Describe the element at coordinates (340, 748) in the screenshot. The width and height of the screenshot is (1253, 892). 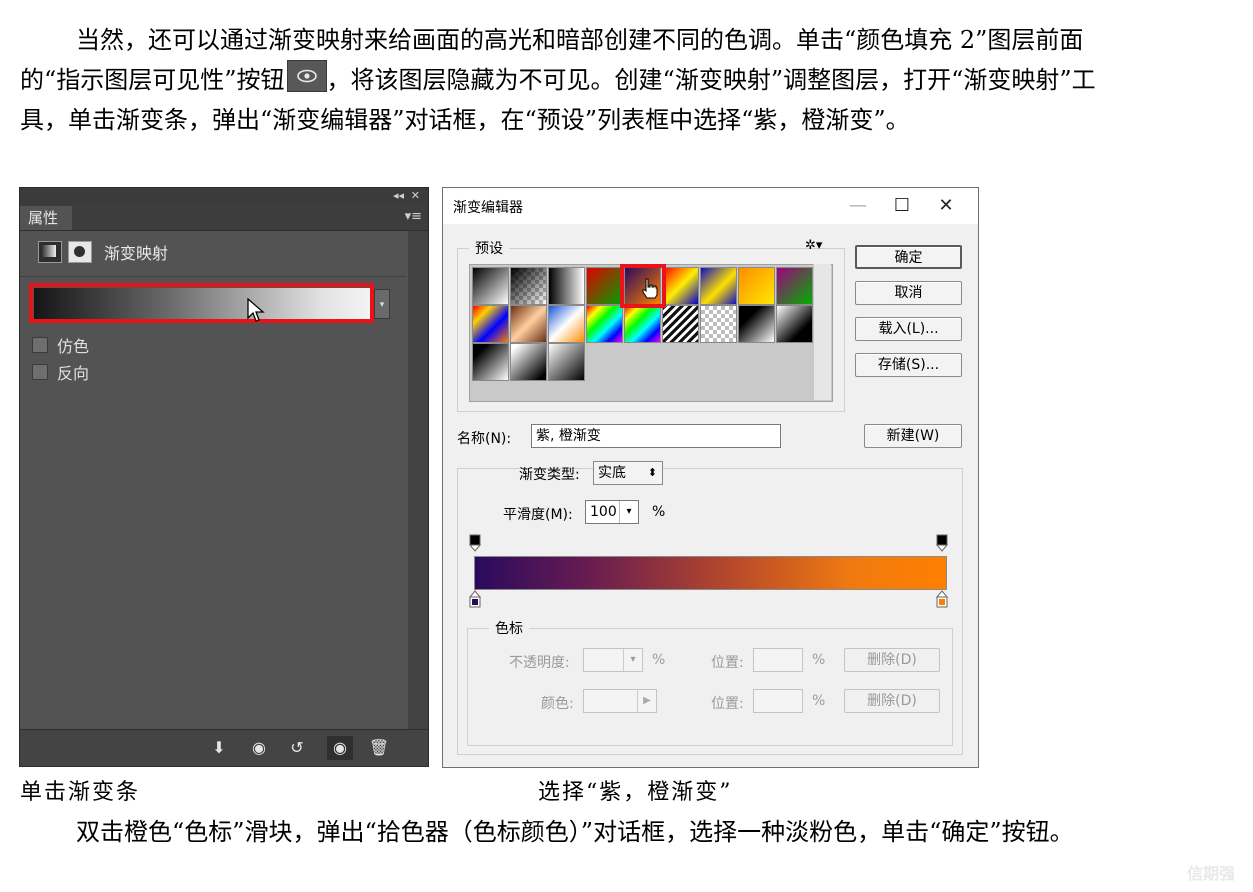
I see `visibility-eye-icon: ◉` at that location.